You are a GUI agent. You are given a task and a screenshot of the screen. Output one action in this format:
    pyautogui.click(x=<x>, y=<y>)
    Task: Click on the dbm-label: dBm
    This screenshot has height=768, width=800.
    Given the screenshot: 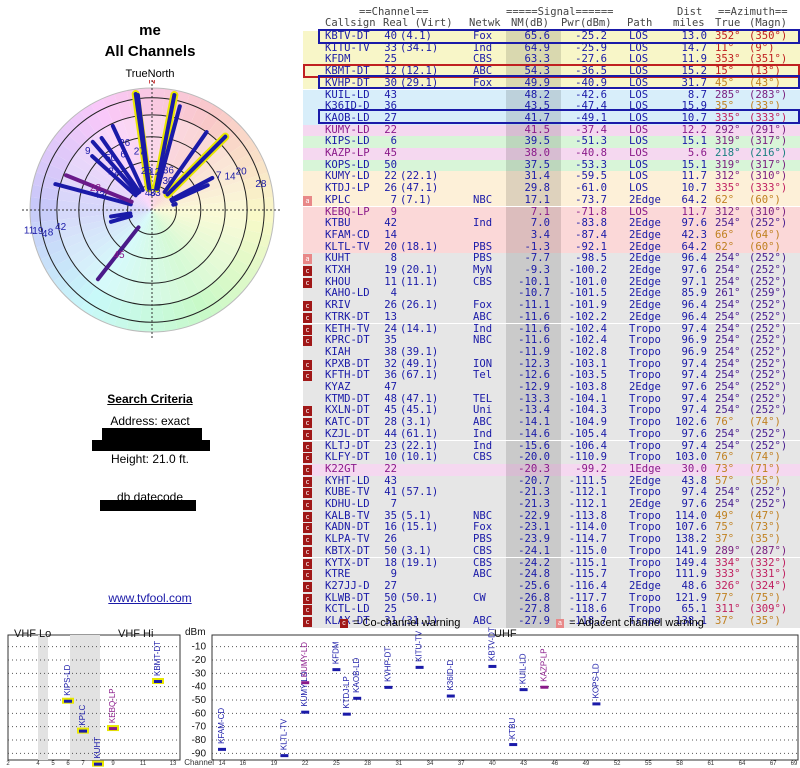 What is the action you would take?
    pyautogui.click(x=195, y=632)
    